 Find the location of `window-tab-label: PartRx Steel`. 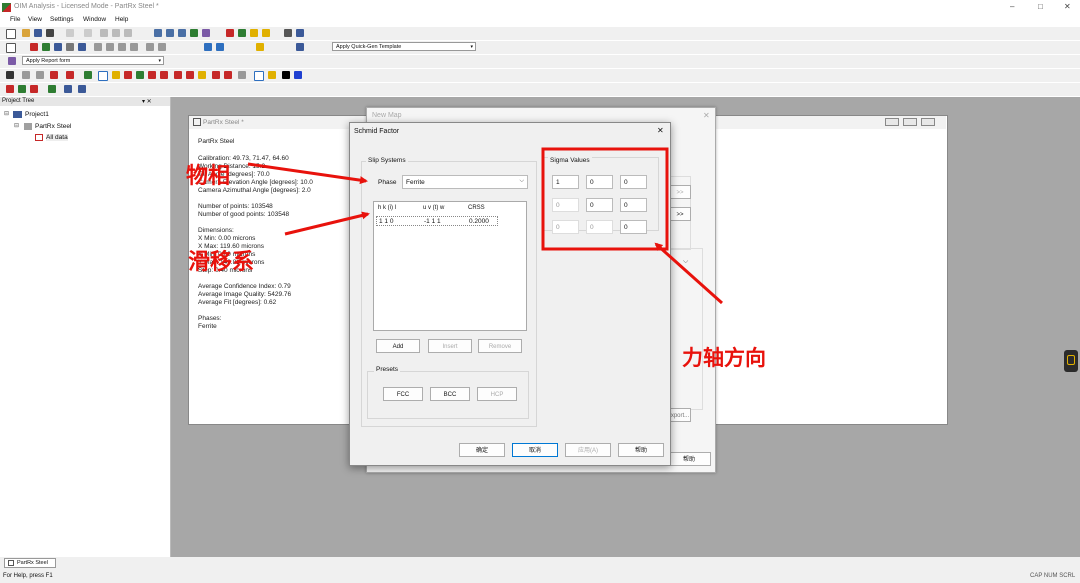

window-tab-label: PartRx Steel is located at coordinates (32, 563).